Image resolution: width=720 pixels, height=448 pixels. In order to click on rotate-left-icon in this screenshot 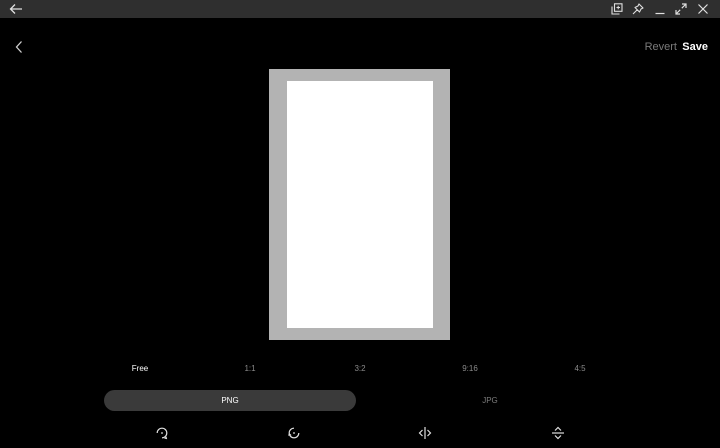, I will do `click(294, 433)`.